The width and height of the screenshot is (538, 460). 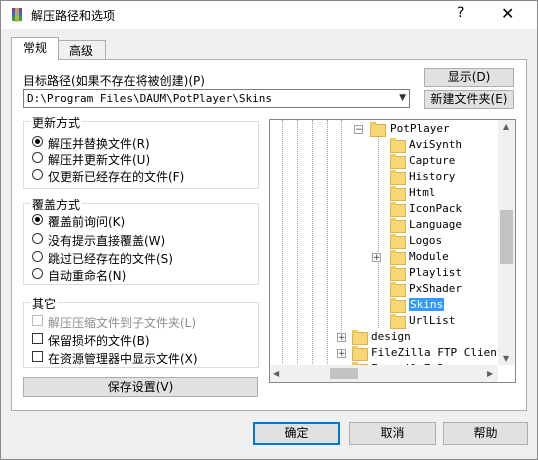 I want to click on title-bar: 解压路径和选项 ? ✕, so click(x=269, y=15).